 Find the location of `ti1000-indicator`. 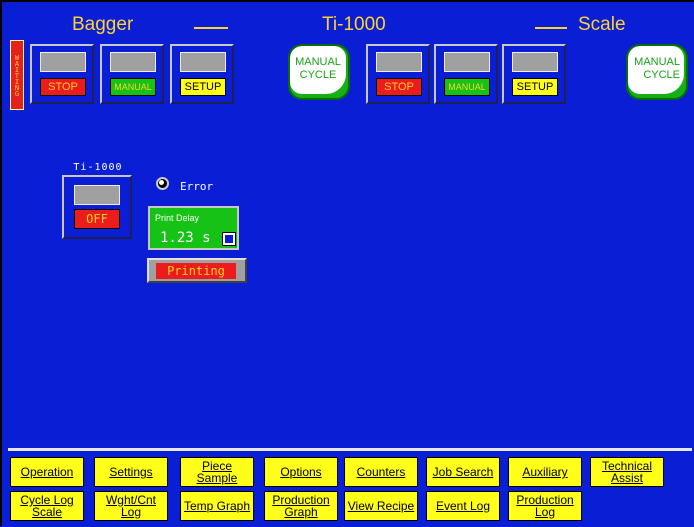

ti1000-indicator is located at coordinates (97, 195).